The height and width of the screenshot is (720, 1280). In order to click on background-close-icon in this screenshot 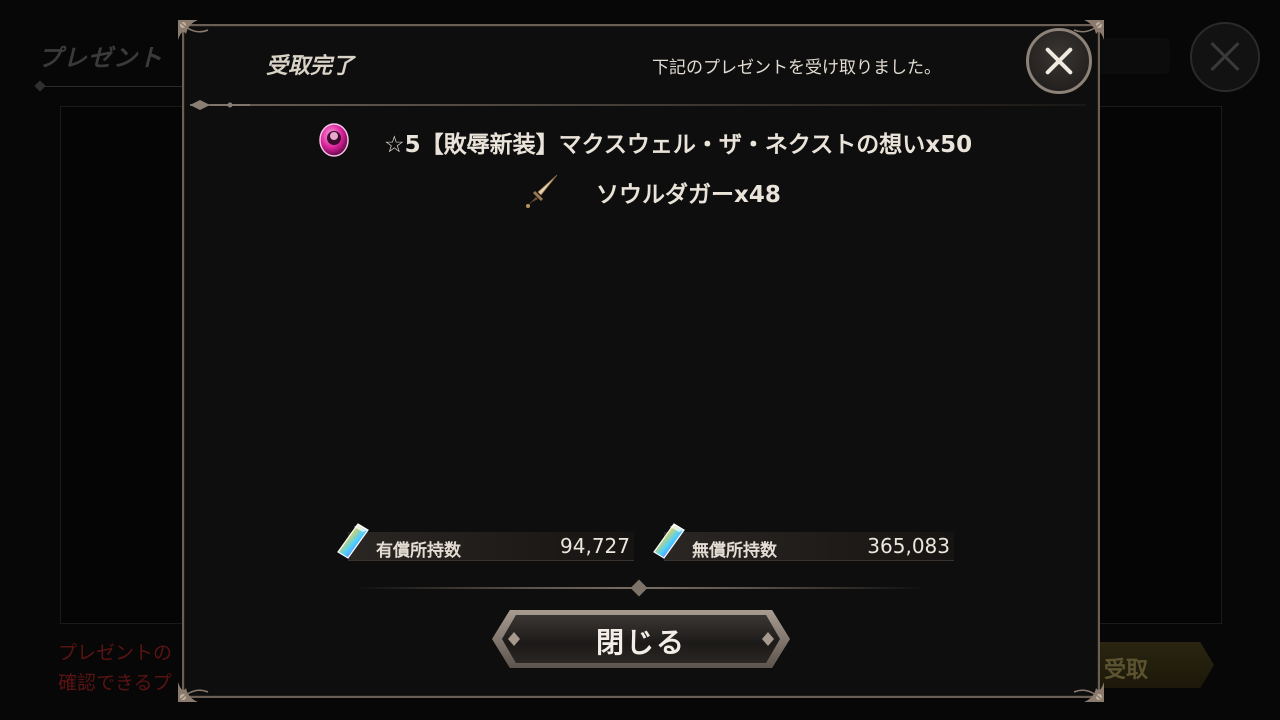, I will do `click(1225, 57)`.